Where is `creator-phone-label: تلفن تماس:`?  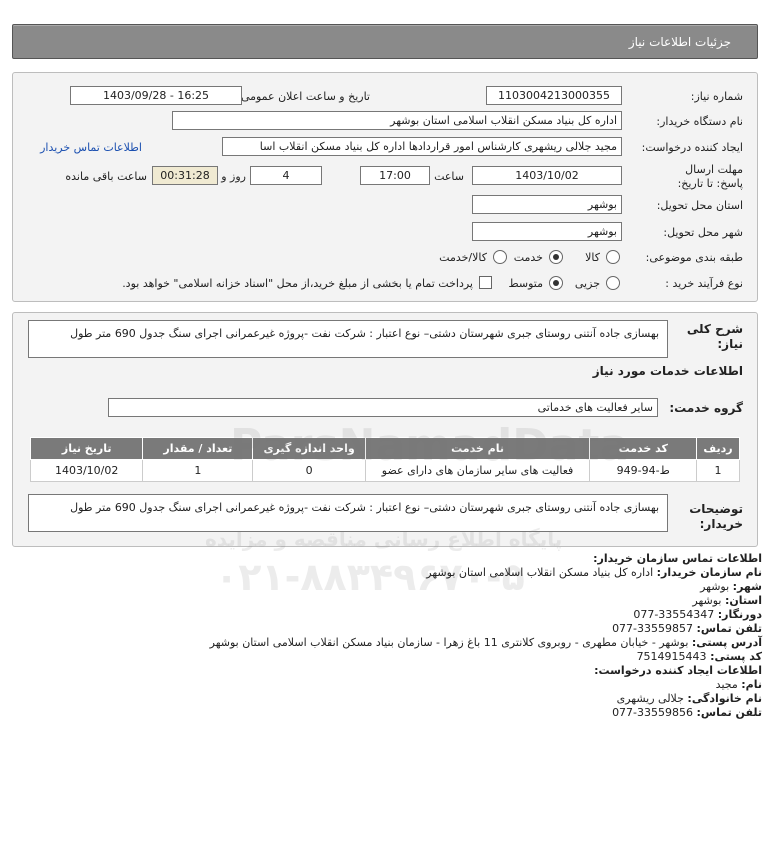
creator-phone-label: تلفن تماس: is located at coordinates (729, 712).